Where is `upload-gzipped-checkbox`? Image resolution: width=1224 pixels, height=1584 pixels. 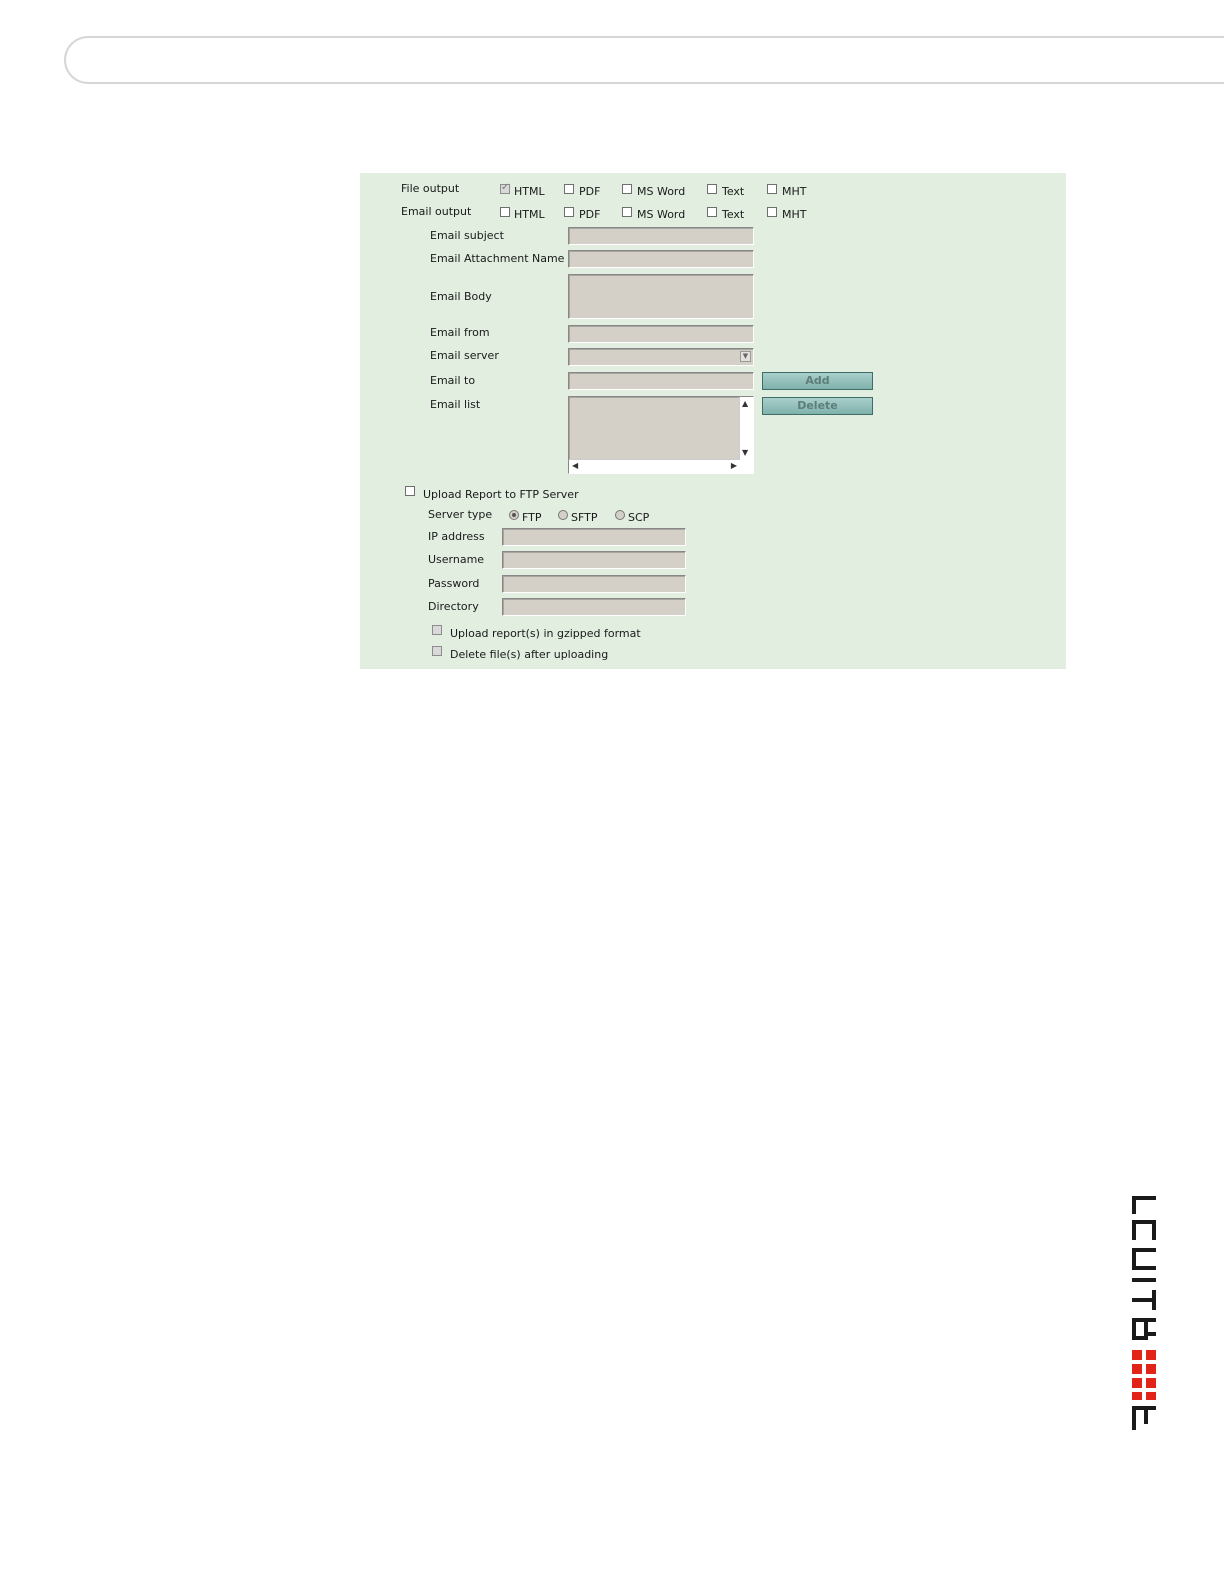 upload-gzipped-checkbox is located at coordinates (437, 630).